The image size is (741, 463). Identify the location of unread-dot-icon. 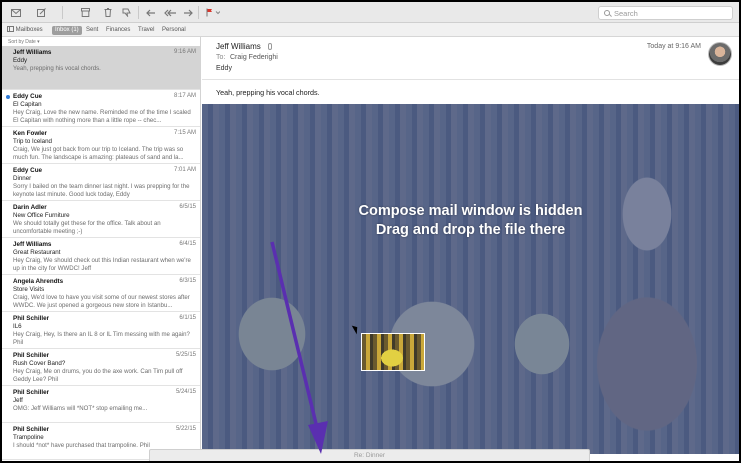
(8, 97).